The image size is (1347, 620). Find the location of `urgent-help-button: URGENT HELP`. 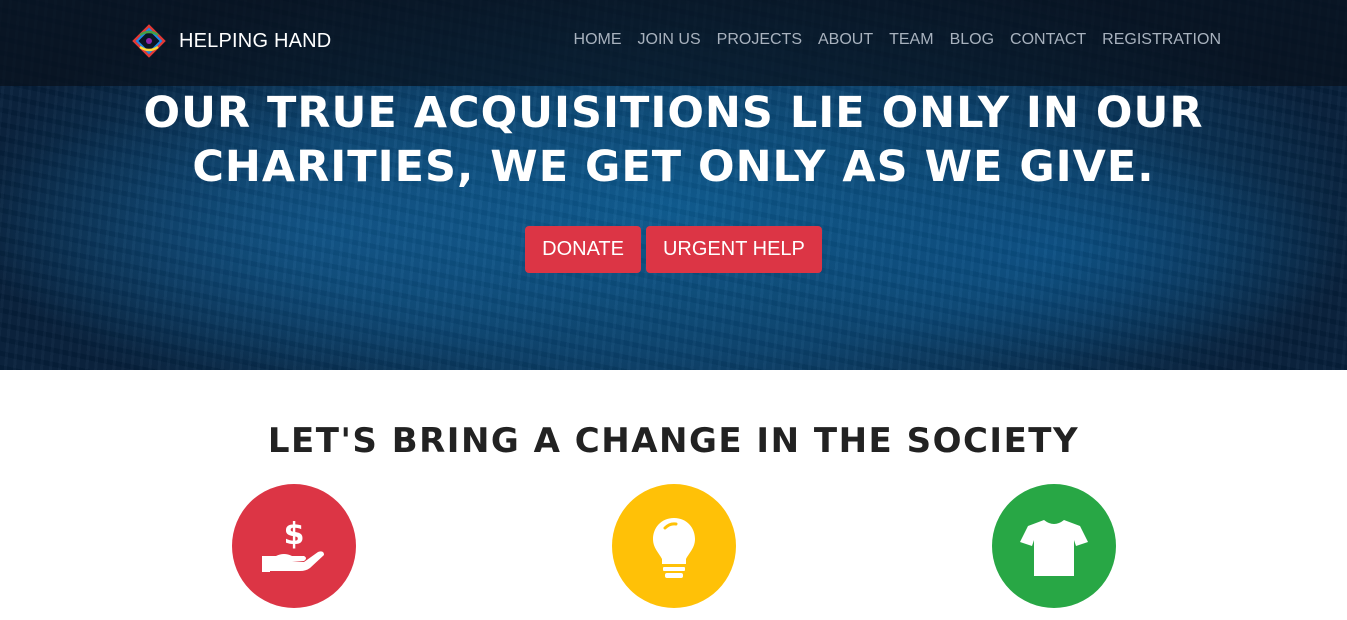

urgent-help-button: URGENT HELP is located at coordinates (733, 249).